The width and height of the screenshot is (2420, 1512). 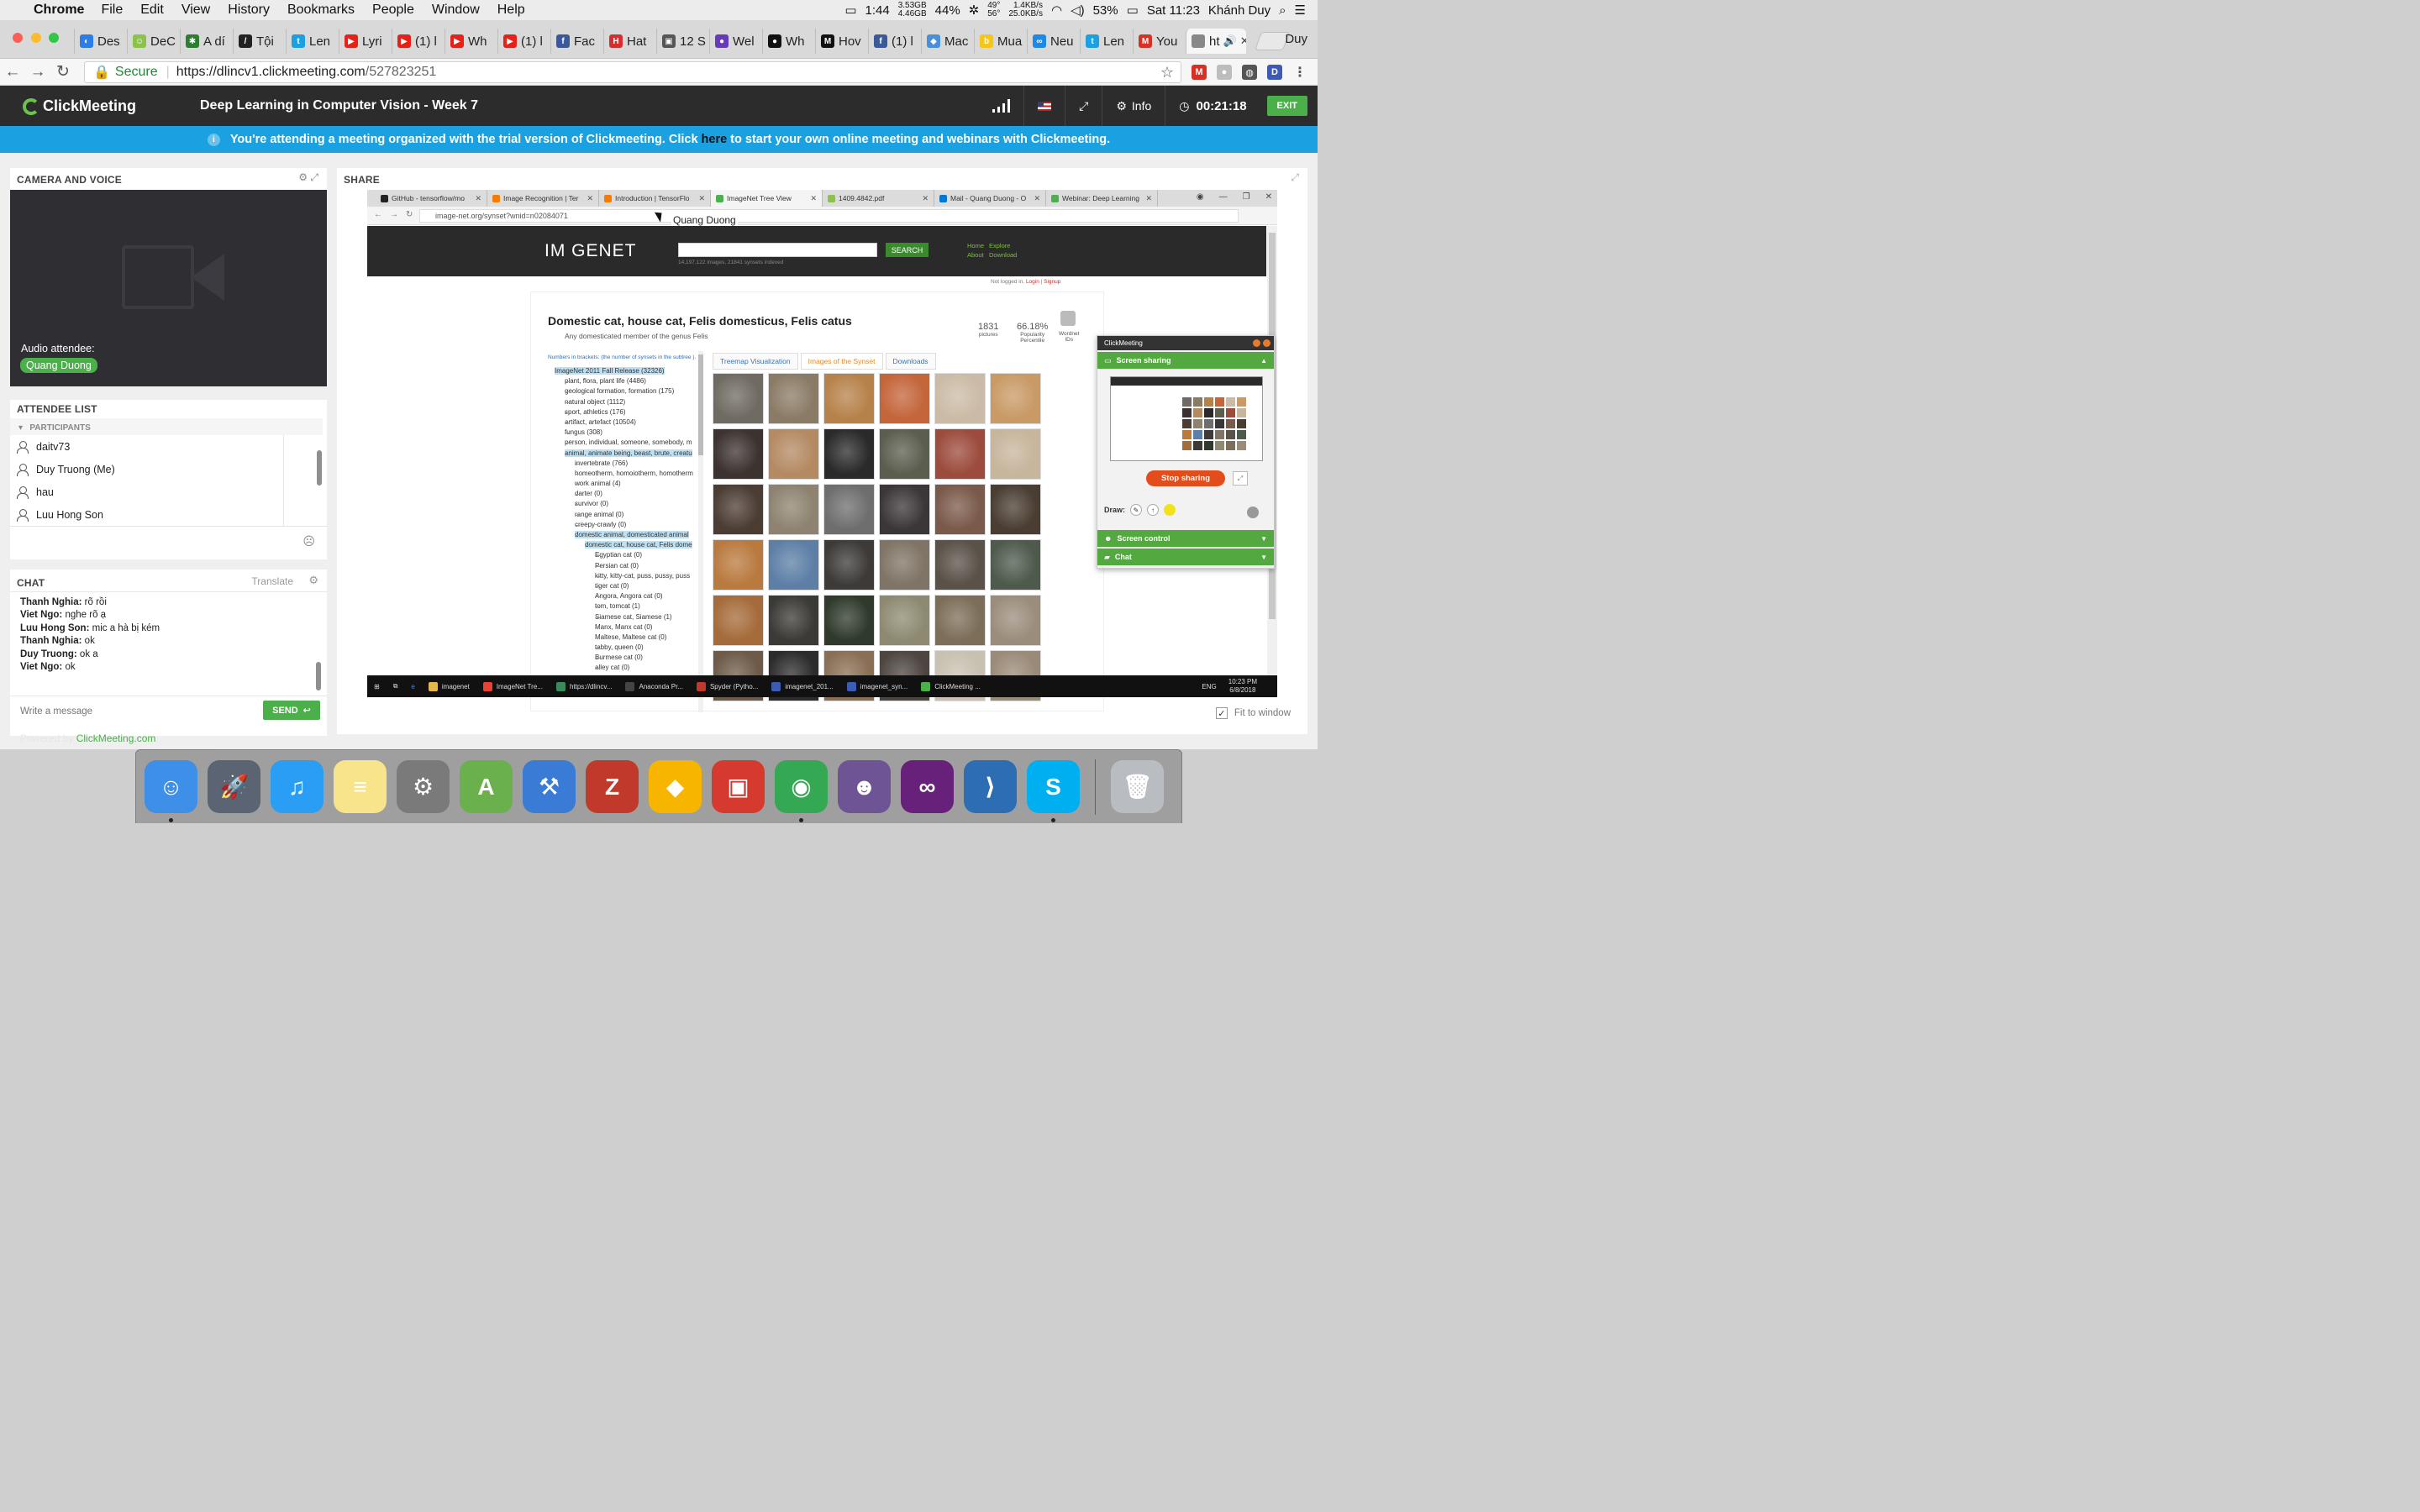 I want to click on browser-tab: ht🔊✕, so click(x=1216, y=41).